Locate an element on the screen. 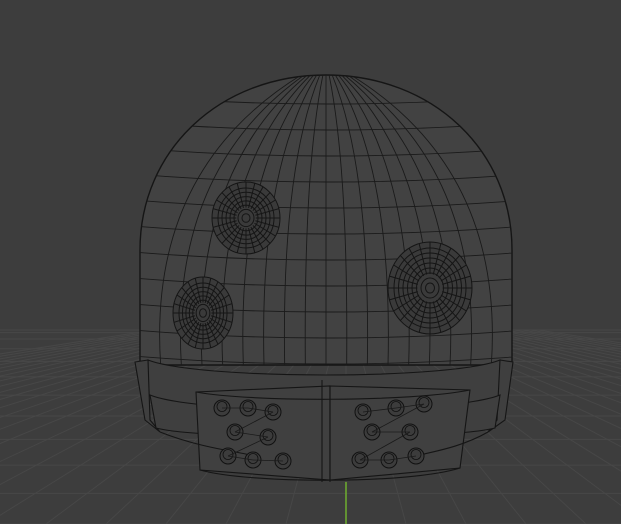 The width and height of the screenshot is (621, 524). left-upper-vent is located at coordinates (246, 218).